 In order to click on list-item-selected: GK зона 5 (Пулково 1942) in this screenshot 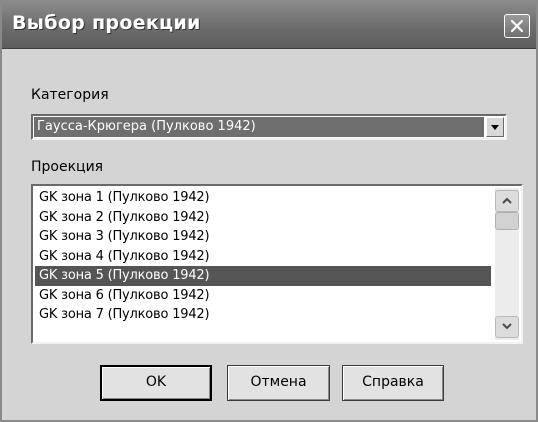, I will do `click(263, 276)`.